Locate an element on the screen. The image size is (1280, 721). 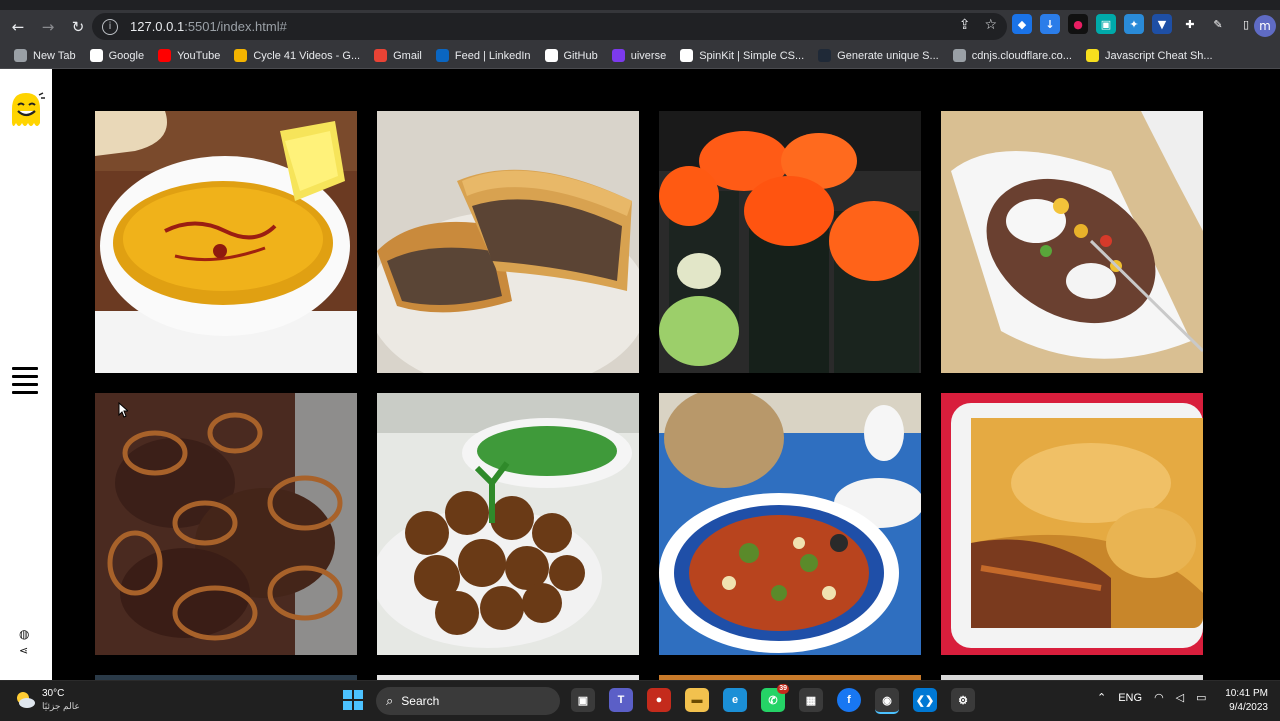
browser-tab-strip is located at coordinates (640, 5).